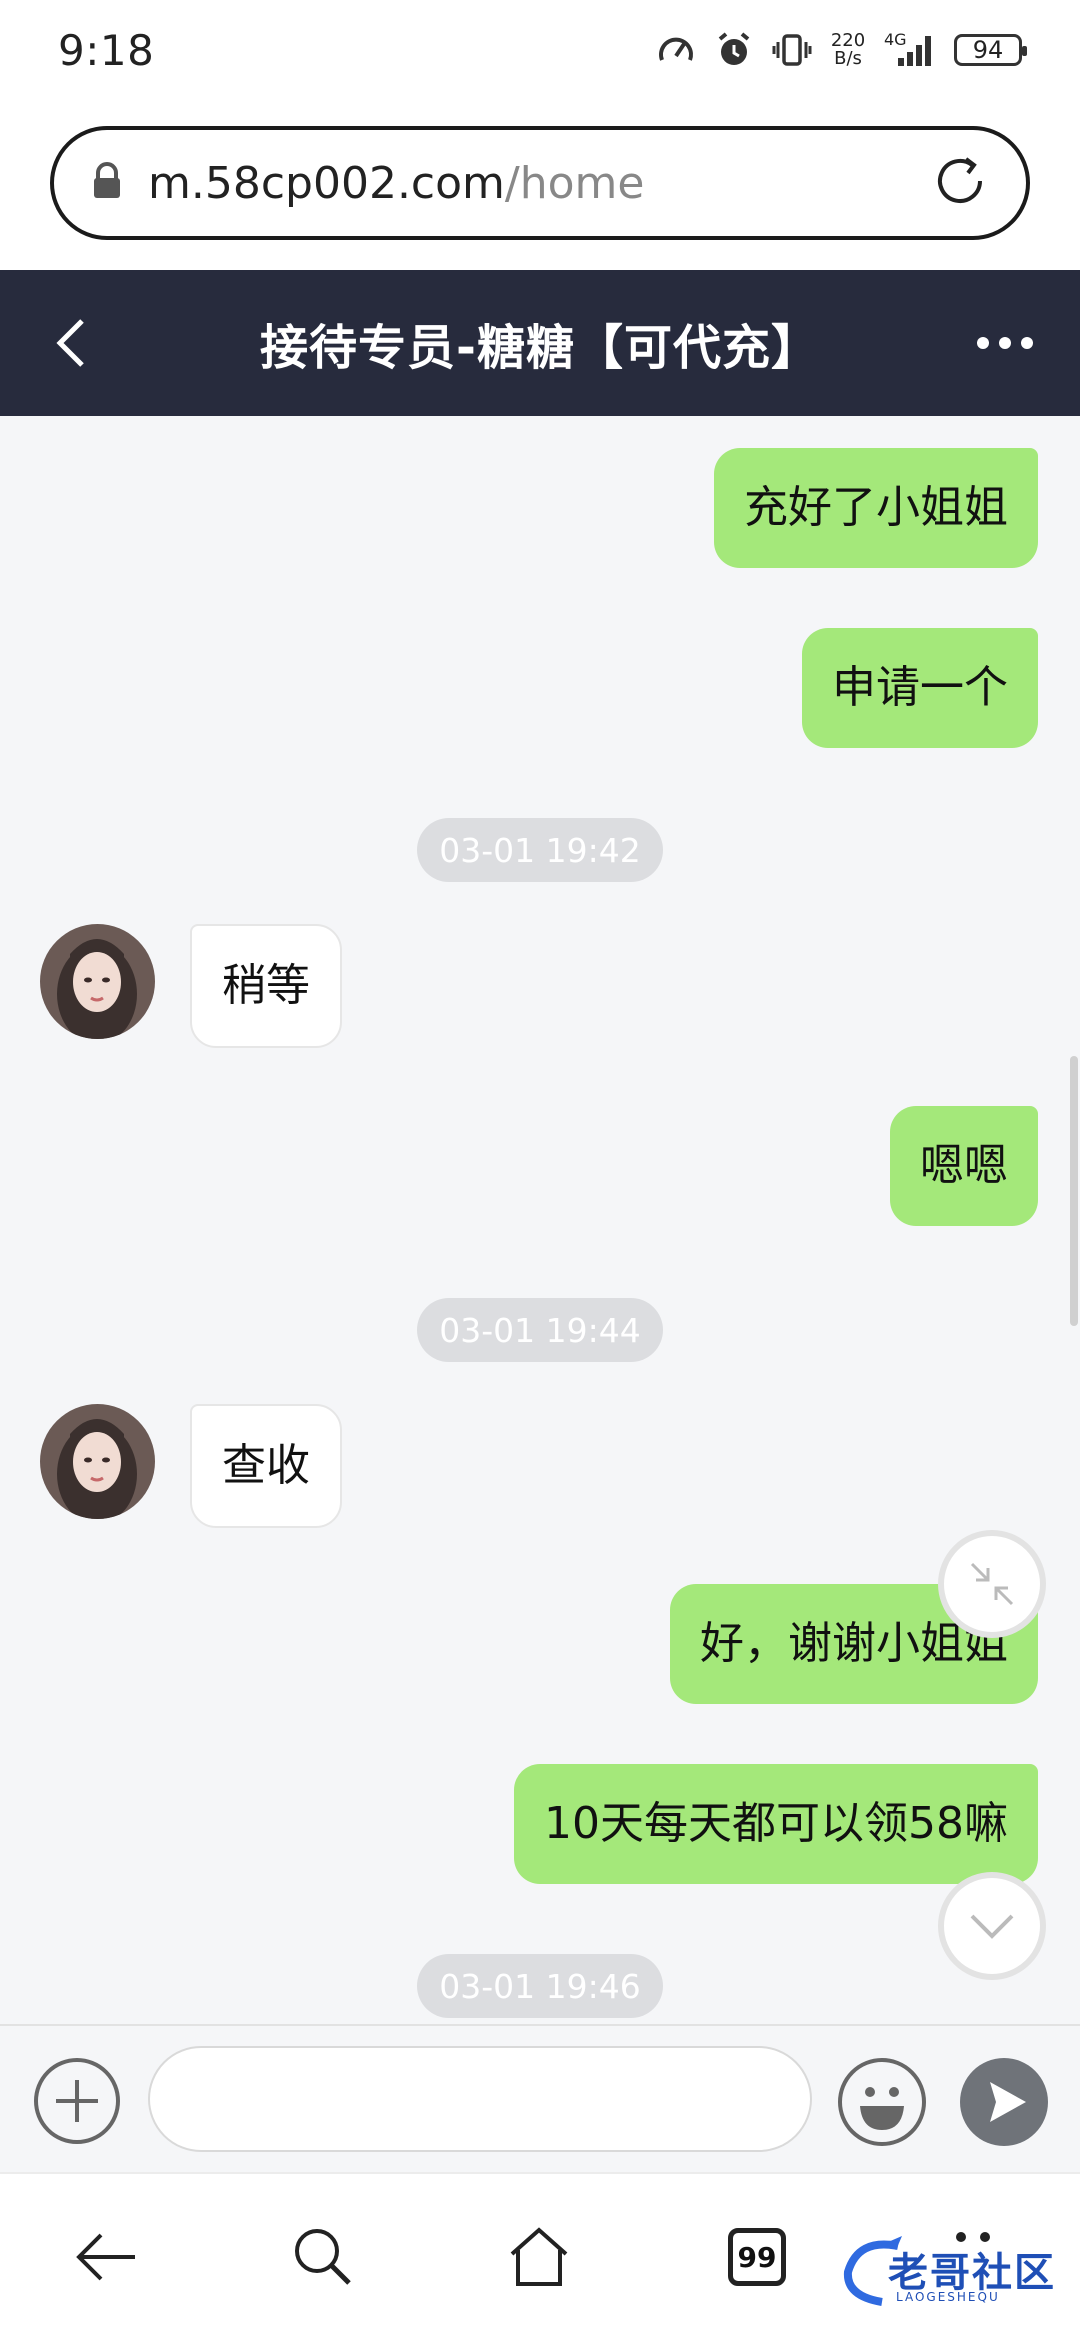 The height and width of the screenshot is (2340, 1080). I want to click on more-dots-icon, so click(1005, 343).